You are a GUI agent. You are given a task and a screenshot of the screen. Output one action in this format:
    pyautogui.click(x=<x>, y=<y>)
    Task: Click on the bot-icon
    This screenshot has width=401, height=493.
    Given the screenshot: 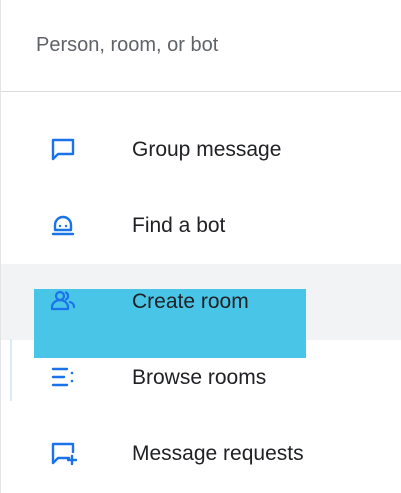 What is the action you would take?
    pyautogui.click(x=63, y=225)
    